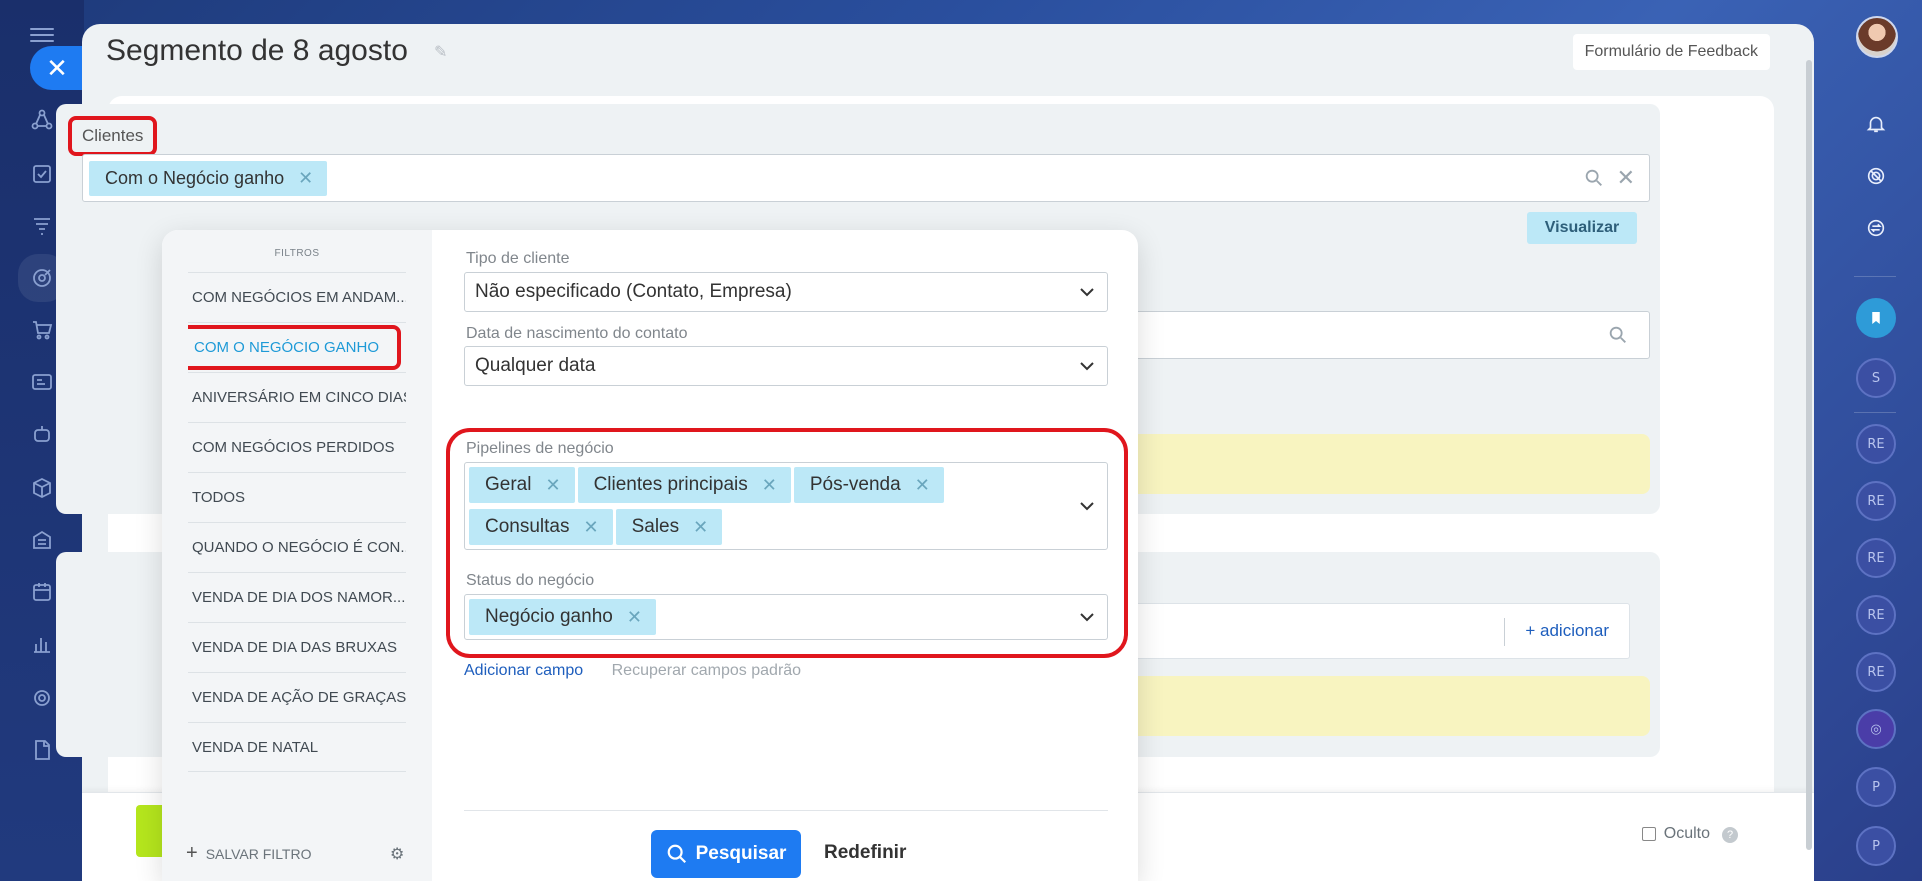 The width and height of the screenshot is (1922, 881). I want to click on box-icon, so click(42, 488).